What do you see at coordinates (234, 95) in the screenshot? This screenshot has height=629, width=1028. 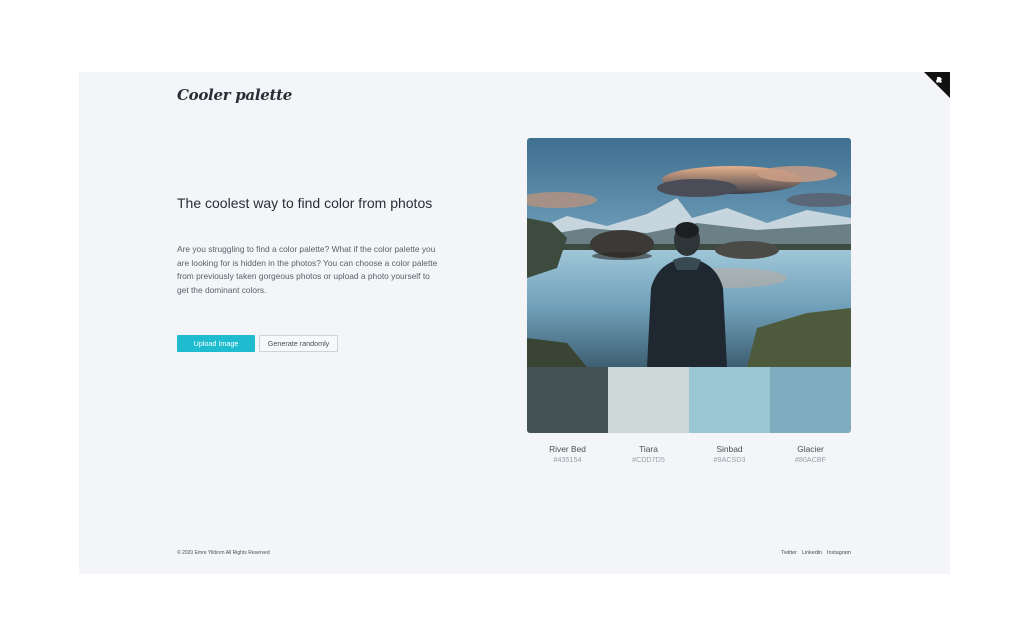 I see `app-logo: Cooler palette` at bounding box center [234, 95].